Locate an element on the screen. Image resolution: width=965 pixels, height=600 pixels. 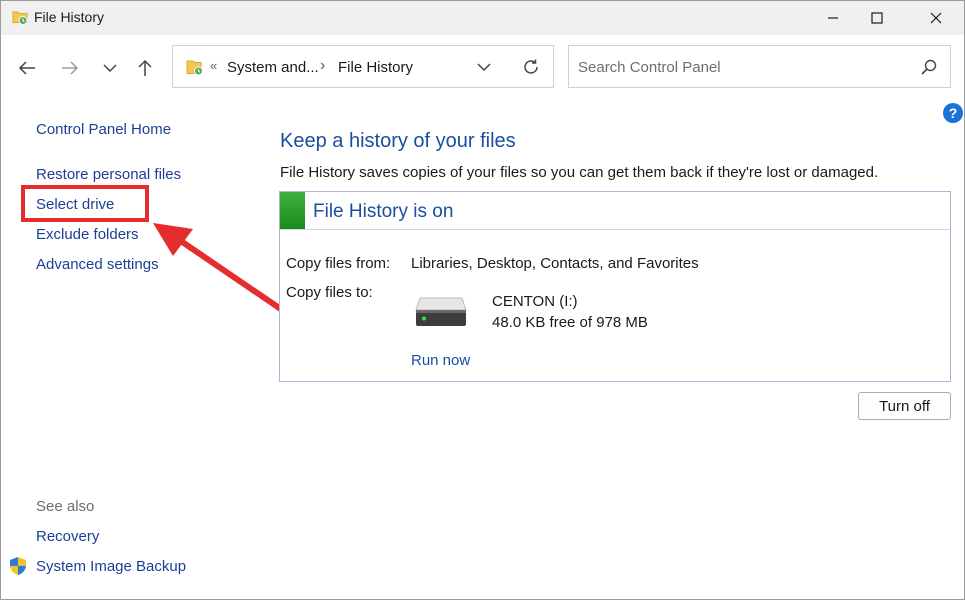
back-arrow-icon is located at coordinates (26, 68).